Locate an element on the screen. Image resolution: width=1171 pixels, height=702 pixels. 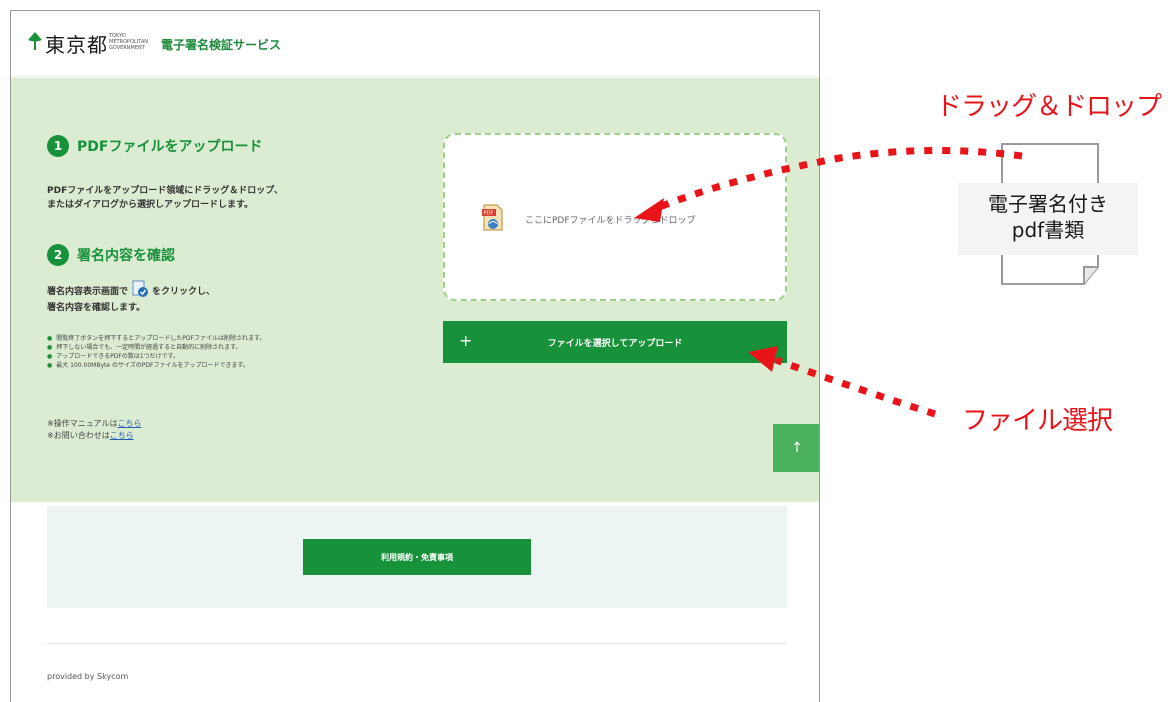
scroll-to-top-button: ↑ is located at coordinates (796, 448).